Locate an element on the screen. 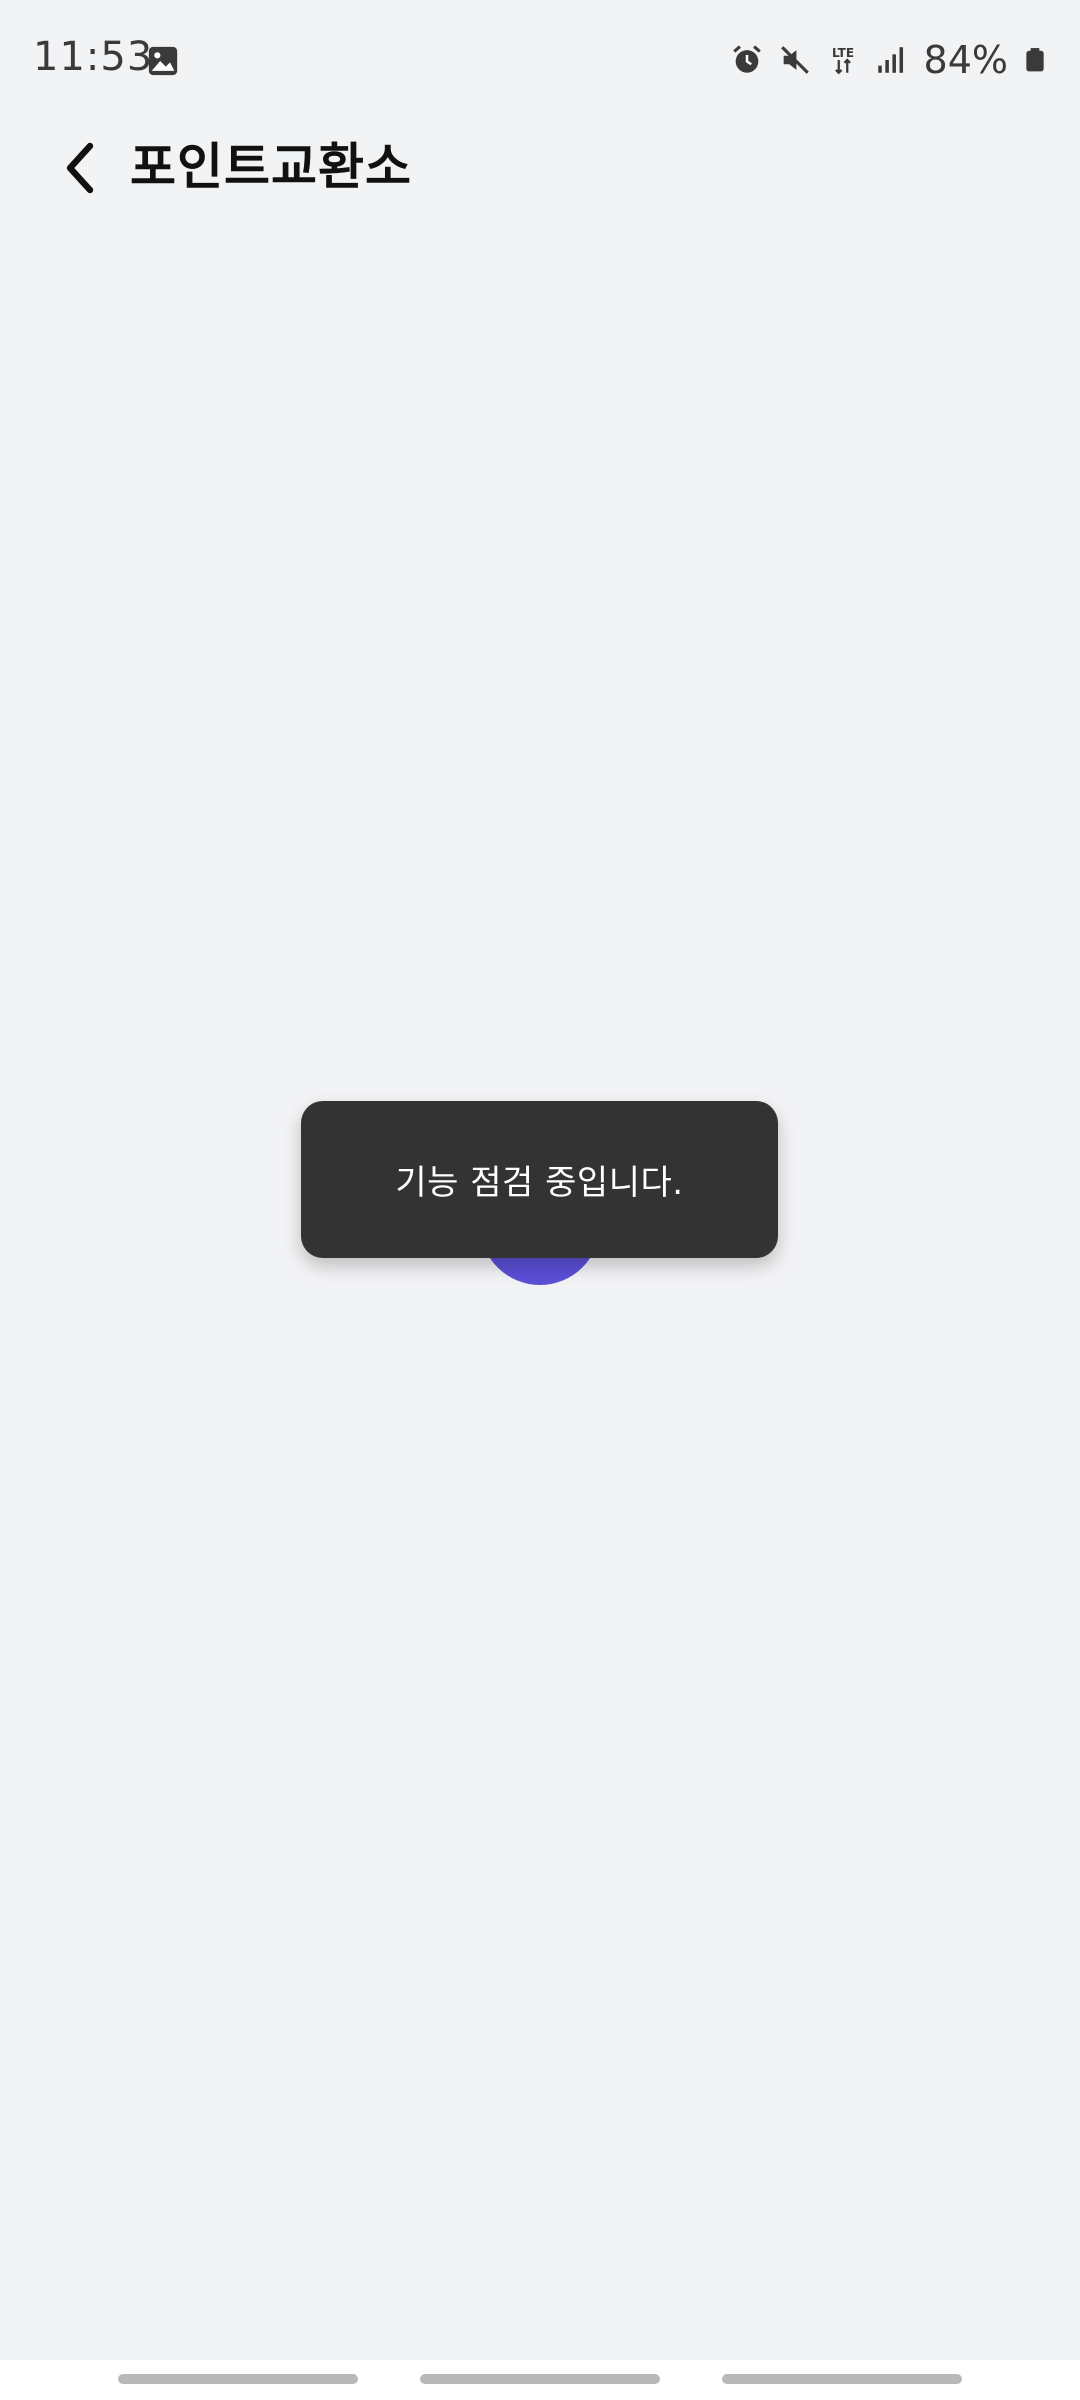  app-header: 포인트교환소 is located at coordinates (540, 195).